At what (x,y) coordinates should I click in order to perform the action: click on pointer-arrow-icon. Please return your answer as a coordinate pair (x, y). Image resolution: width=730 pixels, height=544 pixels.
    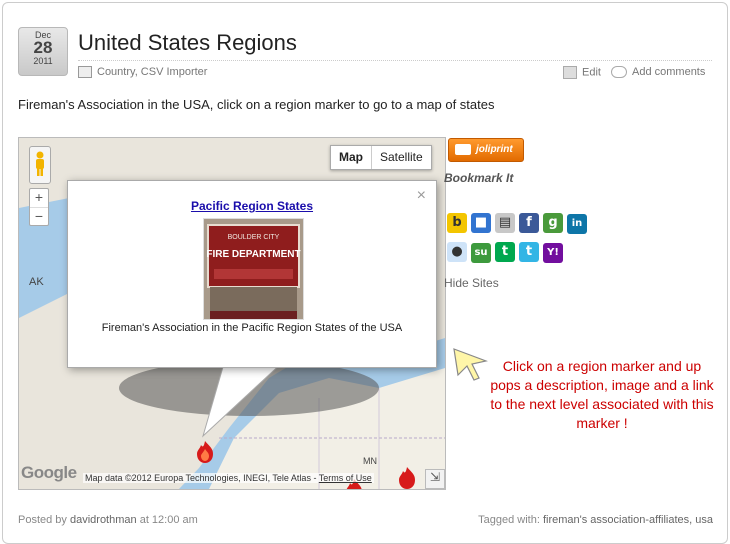
    Looking at the image, I should click on (470, 364).